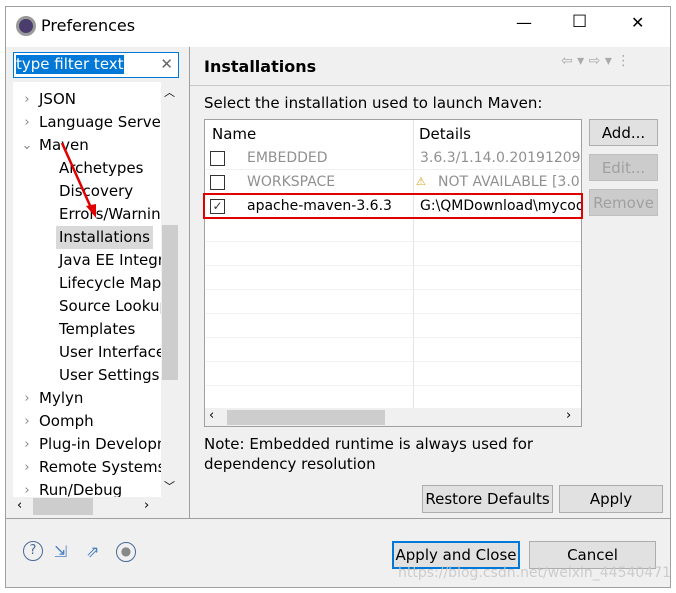 This screenshot has height=593, width=676. Describe the element at coordinates (78, 180) in the screenshot. I see `red-arrow-annotation` at that location.